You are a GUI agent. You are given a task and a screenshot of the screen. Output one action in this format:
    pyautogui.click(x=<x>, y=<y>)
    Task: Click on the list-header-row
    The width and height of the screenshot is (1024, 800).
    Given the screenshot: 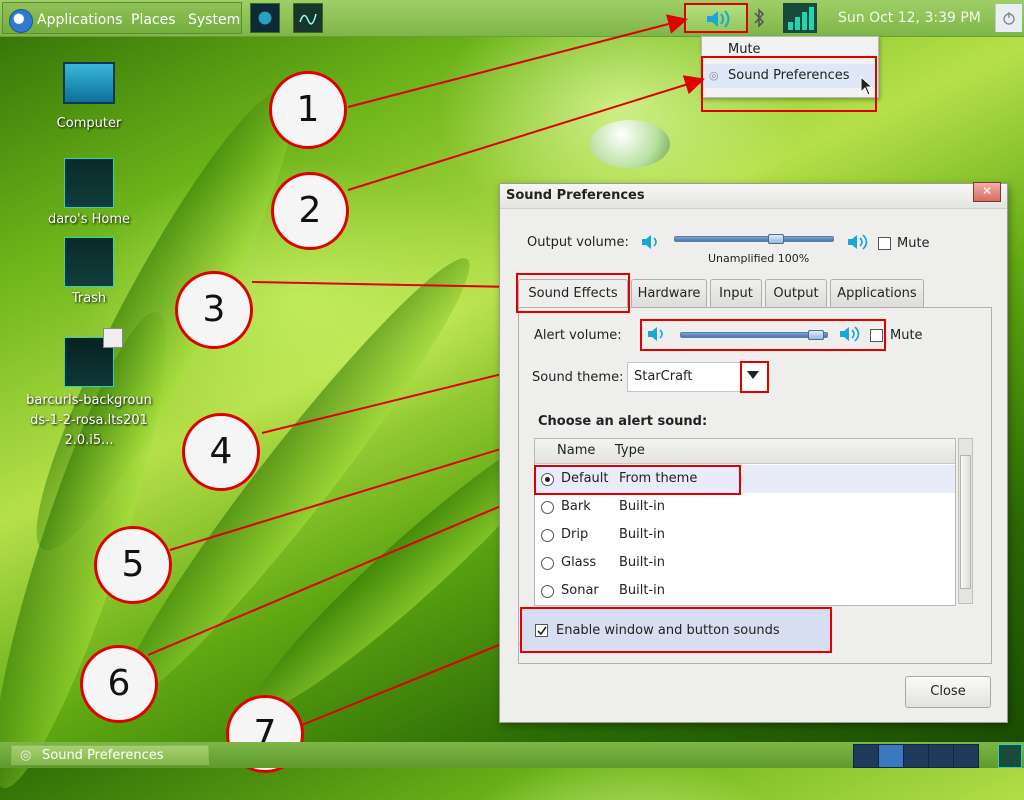 What is the action you would take?
    pyautogui.click(x=745, y=451)
    